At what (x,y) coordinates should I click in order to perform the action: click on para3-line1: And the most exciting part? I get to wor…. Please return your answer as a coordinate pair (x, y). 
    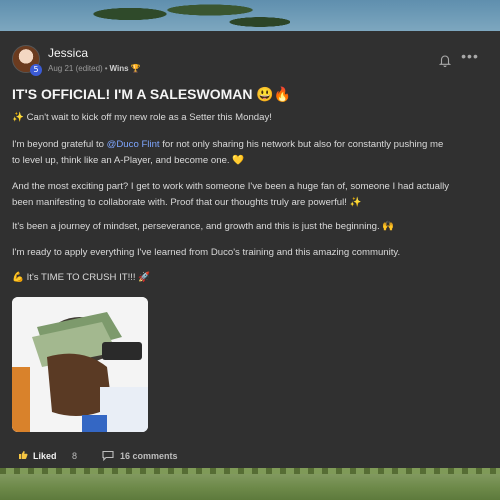
    Looking at the image, I should click on (231, 186).